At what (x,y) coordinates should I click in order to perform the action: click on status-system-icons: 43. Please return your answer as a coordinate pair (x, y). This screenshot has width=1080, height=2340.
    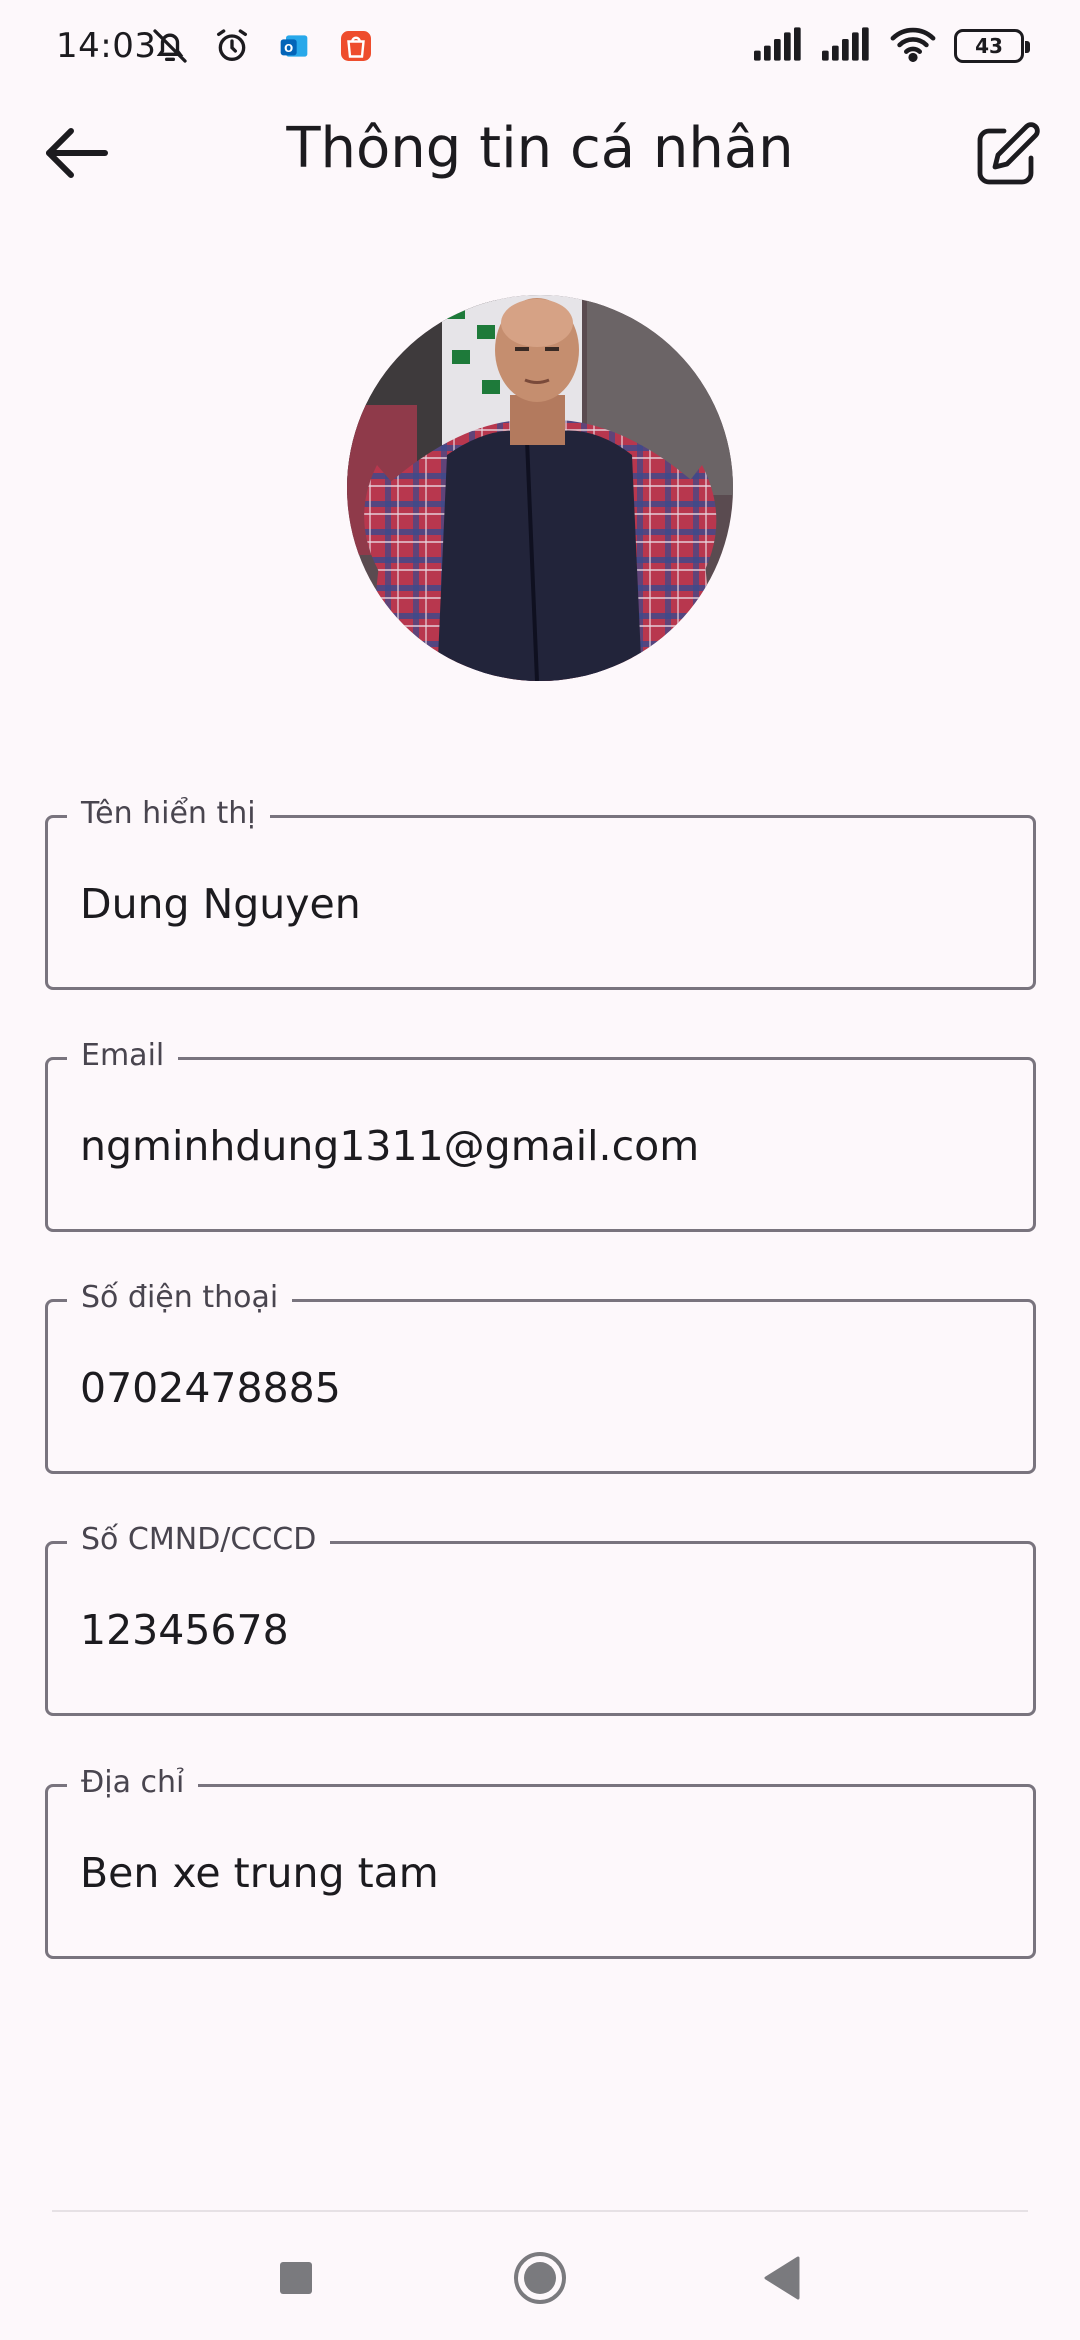
    Looking at the image, I should click on (892, 46).